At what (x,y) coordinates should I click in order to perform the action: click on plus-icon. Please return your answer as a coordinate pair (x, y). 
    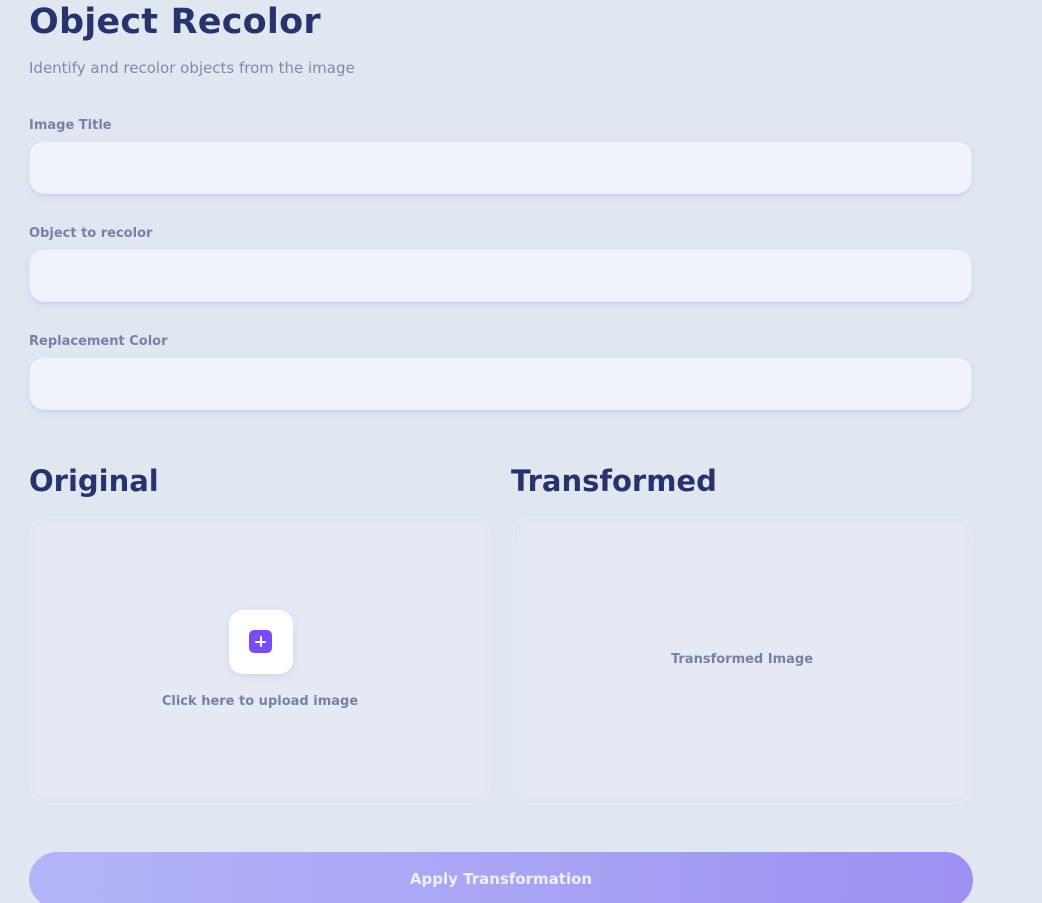
    Looking at the image, I should click on (260, 641).